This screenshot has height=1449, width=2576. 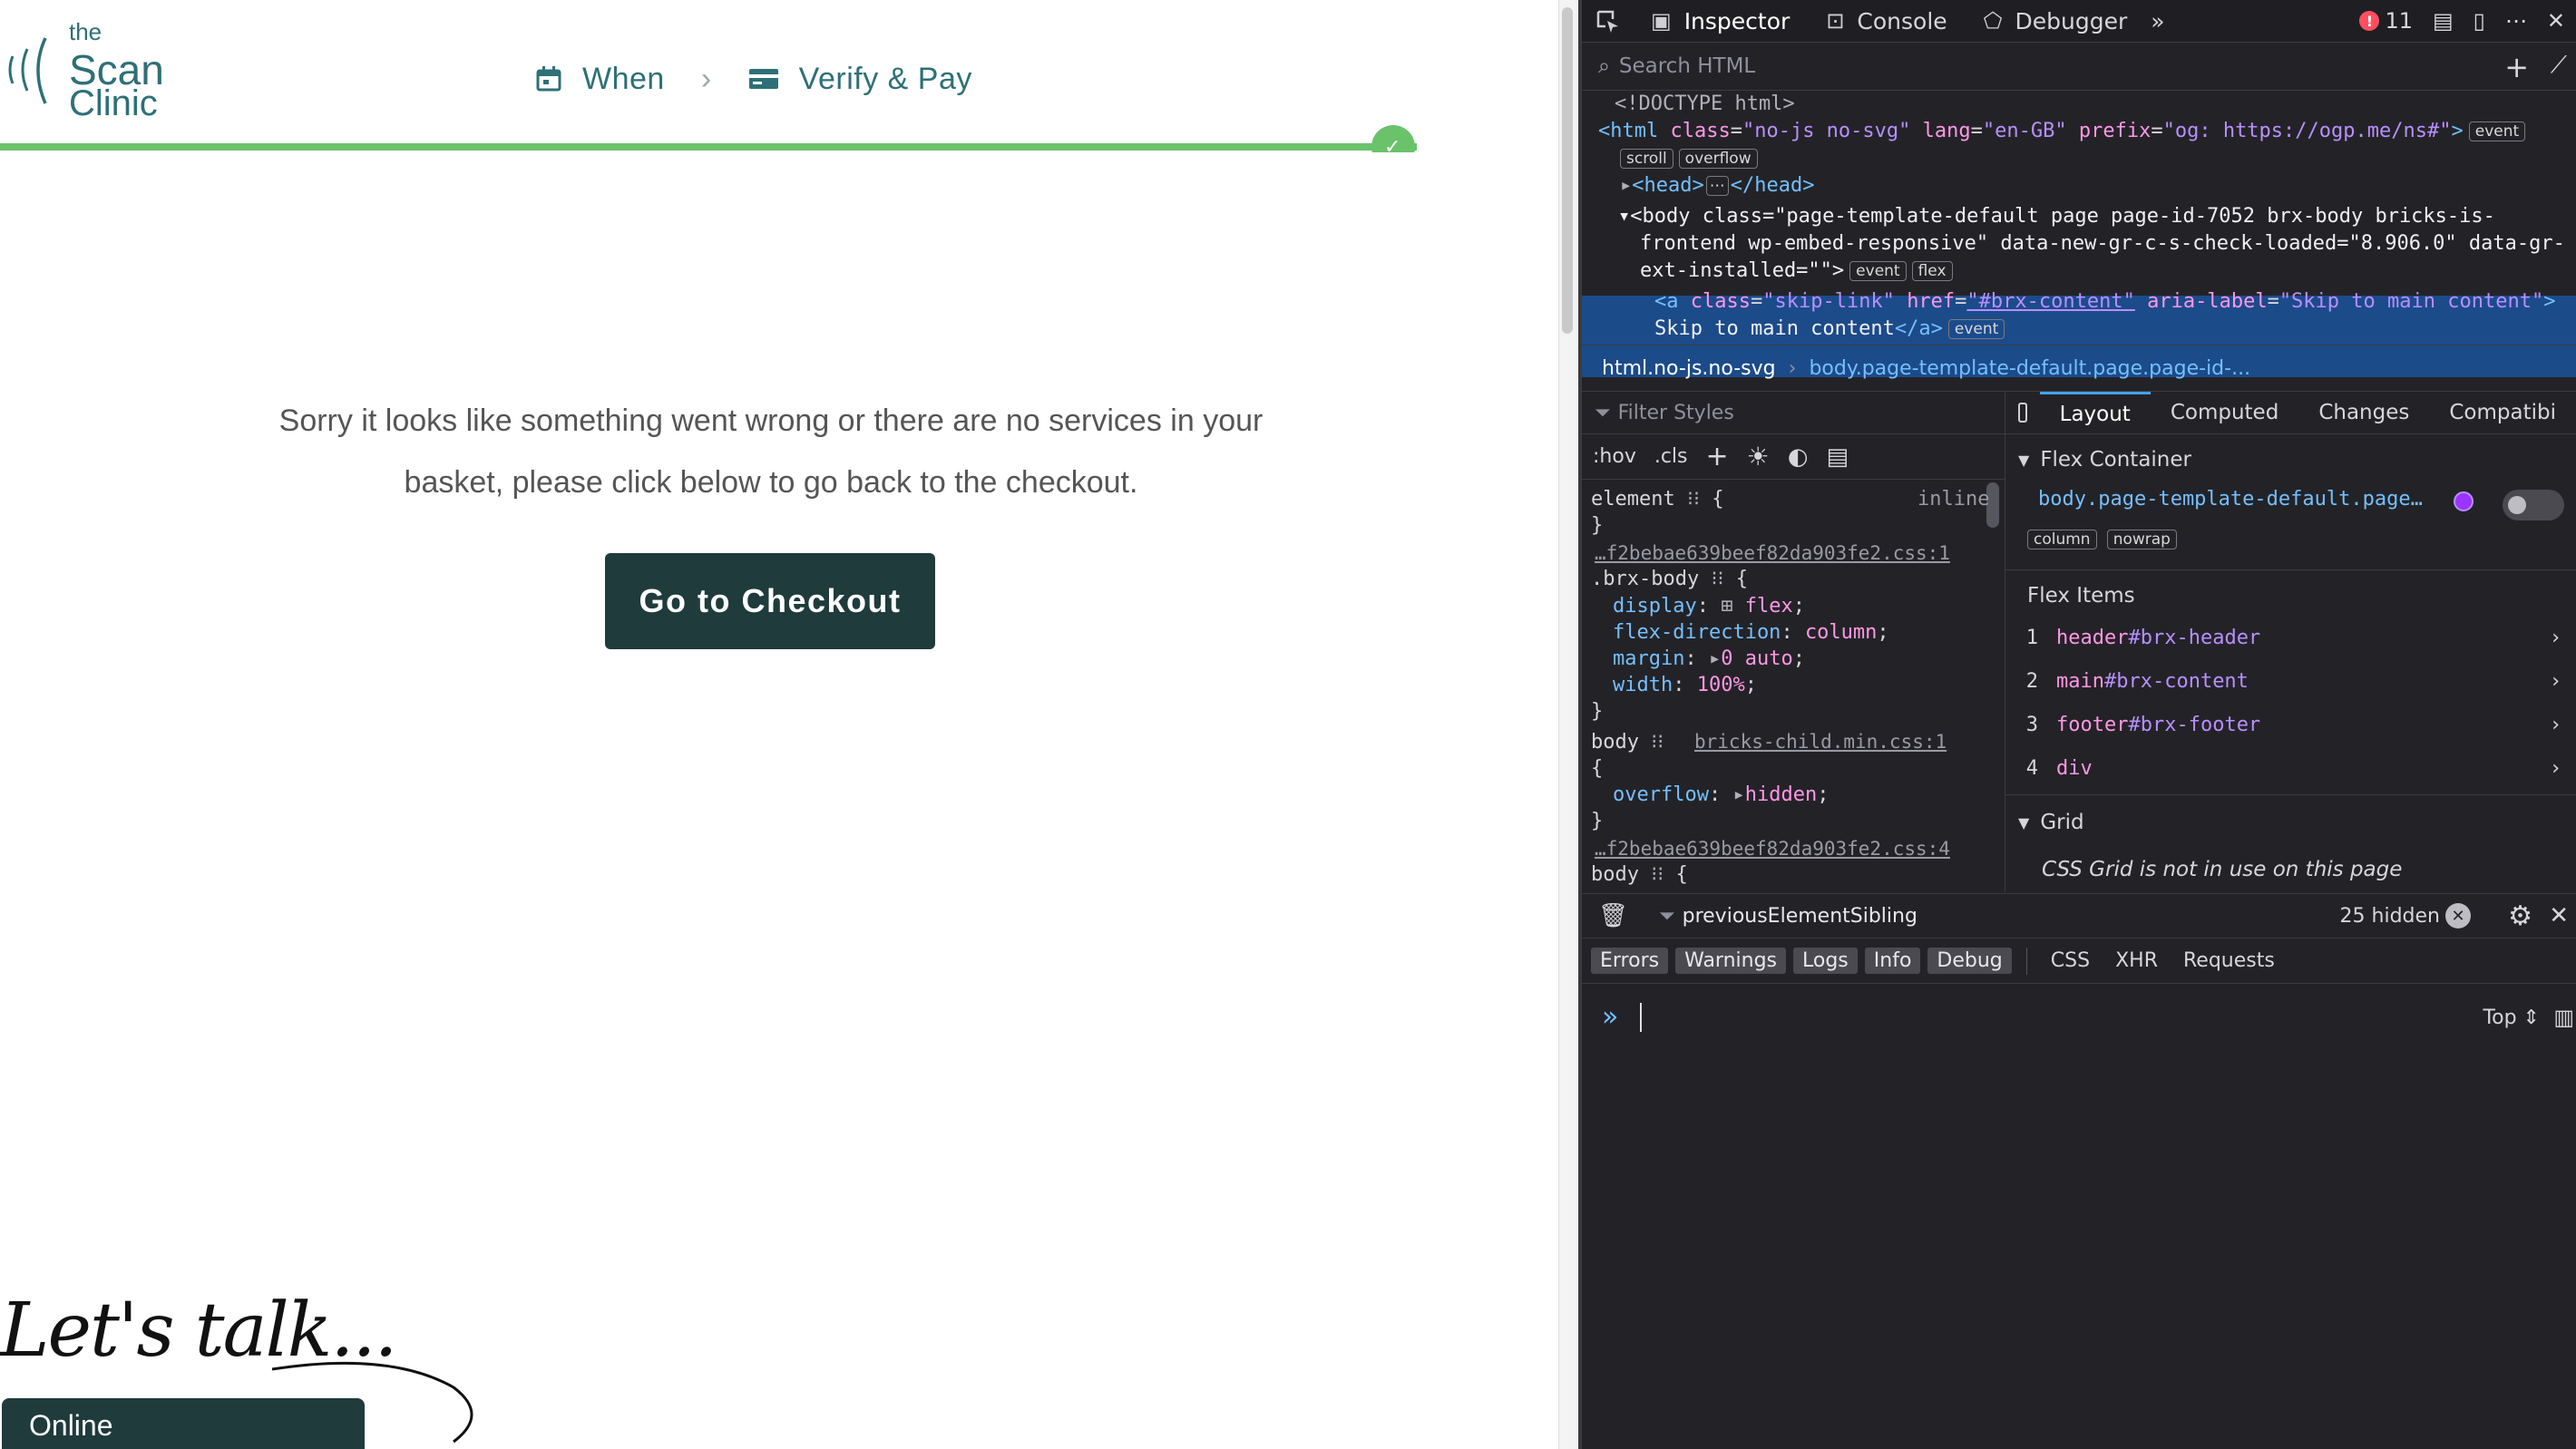 What do you see at coordinates (1800, 917) in the screenshot?
I see `console-filter-input: previousElementSibling` at bounding box center [1800, 917].